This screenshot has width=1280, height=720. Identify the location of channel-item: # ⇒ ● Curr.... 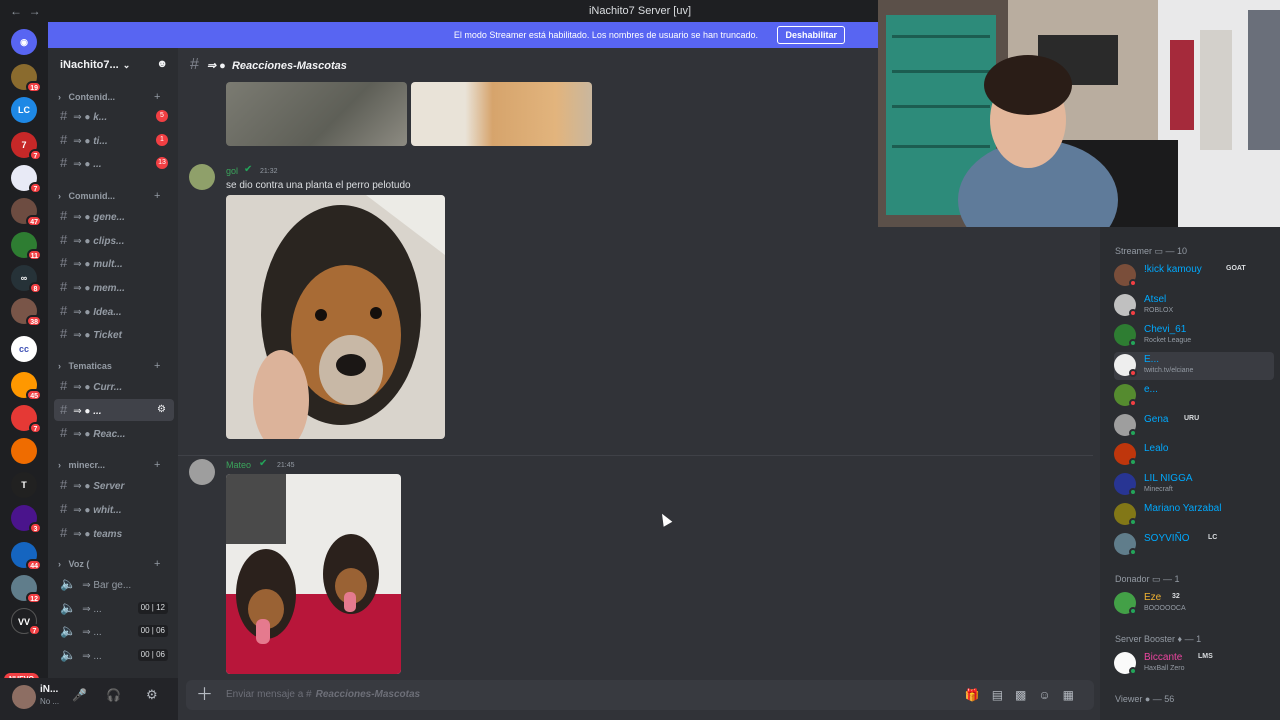
(114, 386).